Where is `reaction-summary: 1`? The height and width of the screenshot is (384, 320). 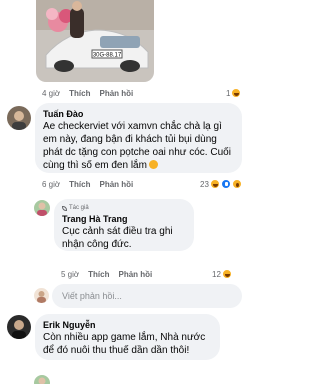
reaction-summary: 1 is located at coordinates (234, 93).